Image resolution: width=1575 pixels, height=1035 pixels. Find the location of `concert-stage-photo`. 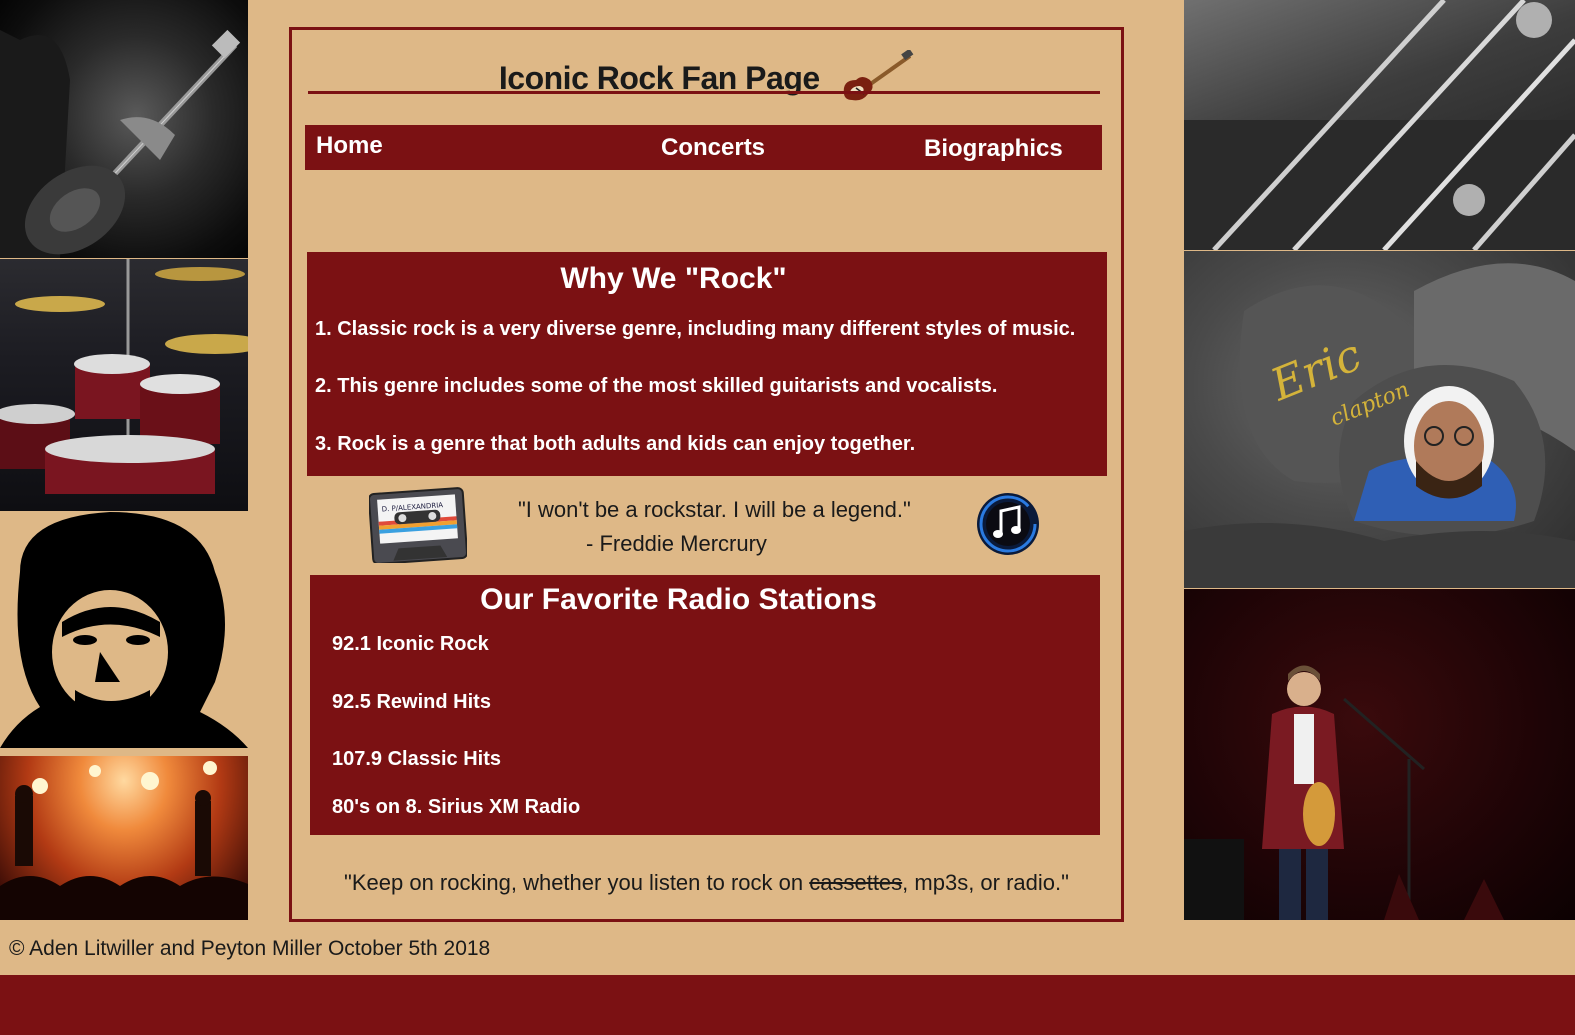

concert-stage-photo is located at coordinates (124, 838).